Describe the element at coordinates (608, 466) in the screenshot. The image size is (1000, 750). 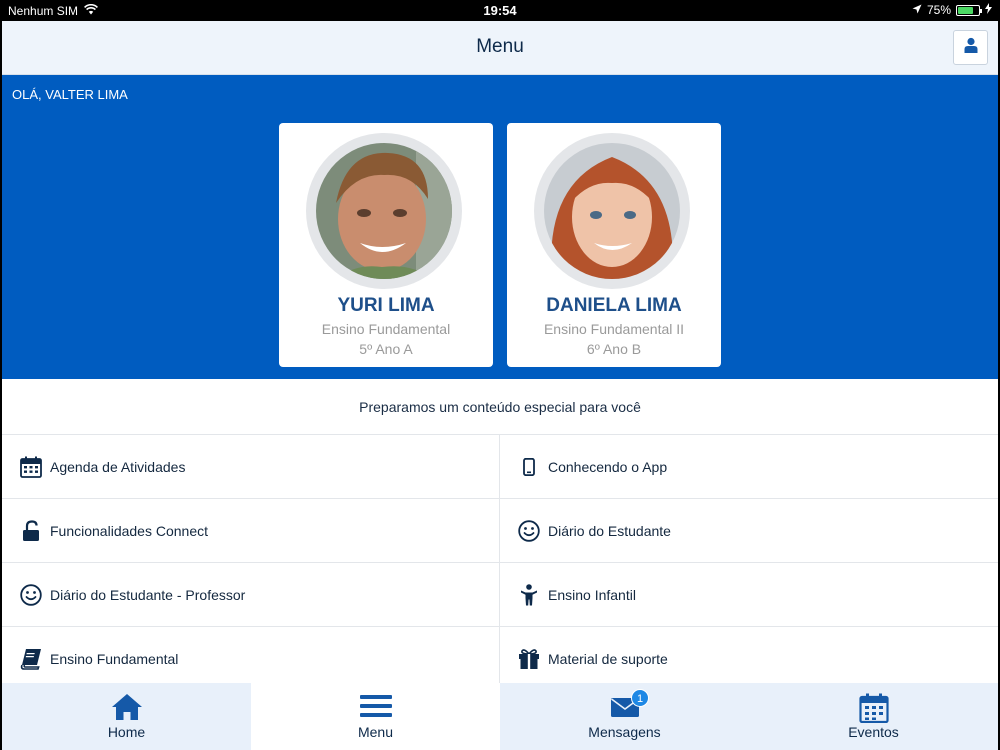
I see `menu-item-label: Conhecendo o App` at that location.